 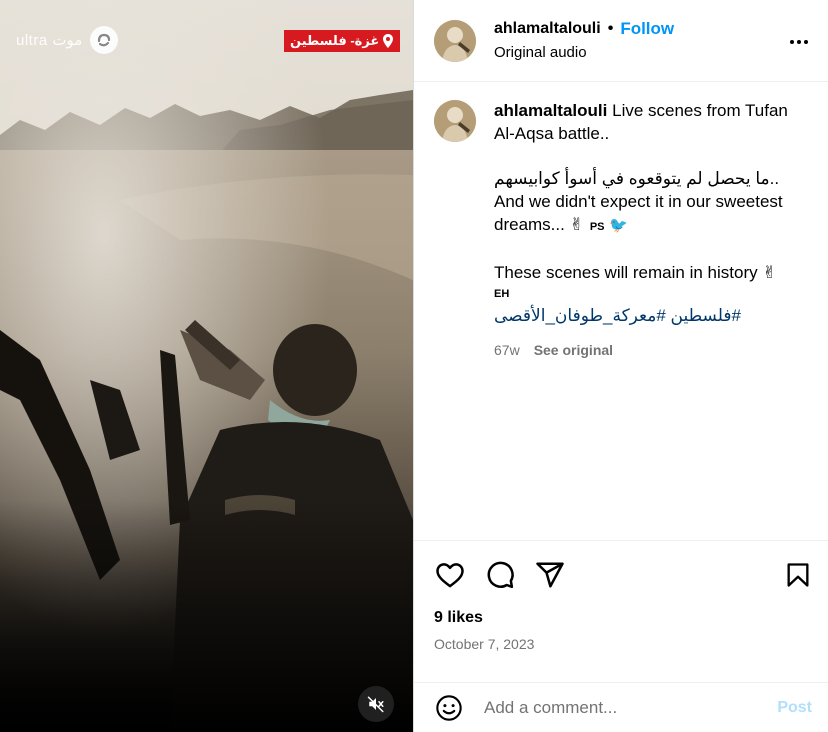 I want to click on caption-tag-ps: PS, so click(x=597, y=227).